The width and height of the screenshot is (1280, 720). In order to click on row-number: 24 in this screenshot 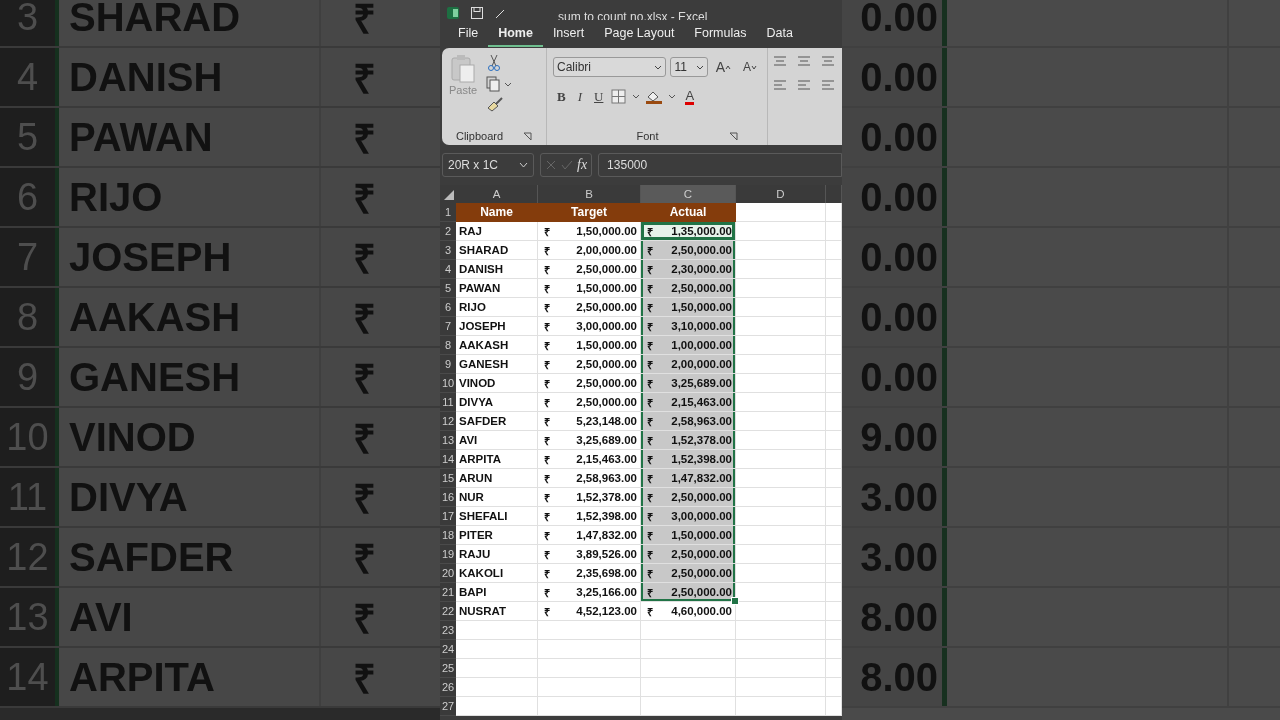, I will do `click(448, 649)`.